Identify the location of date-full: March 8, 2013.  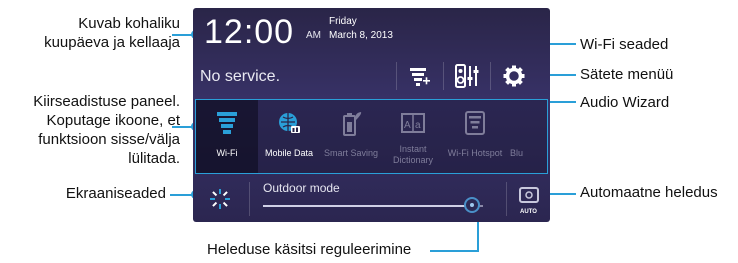
(361, 35).